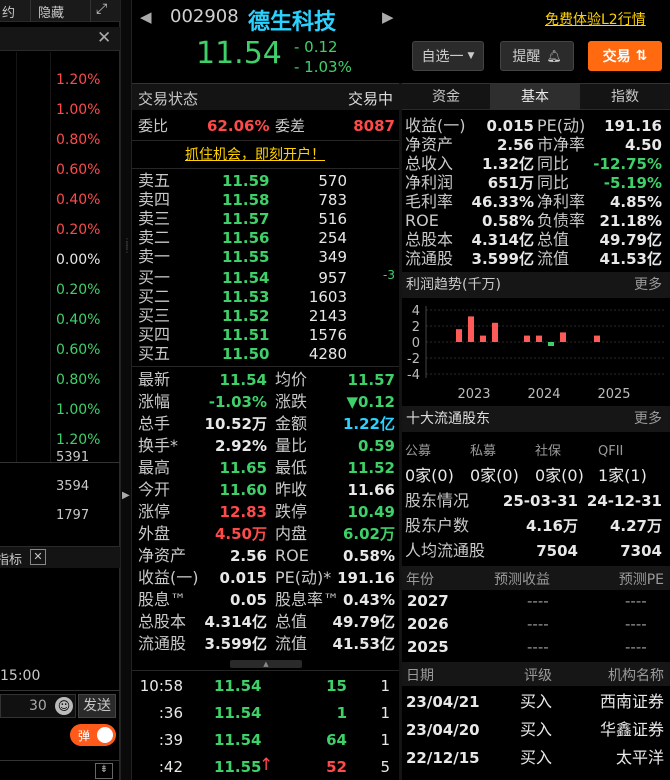 This screenshot has height=780, width=670. Describe the element at coordinates (536, 578) in the screenshot. I see `forecast-header: 年份 预测收益 预测PE` at that location.